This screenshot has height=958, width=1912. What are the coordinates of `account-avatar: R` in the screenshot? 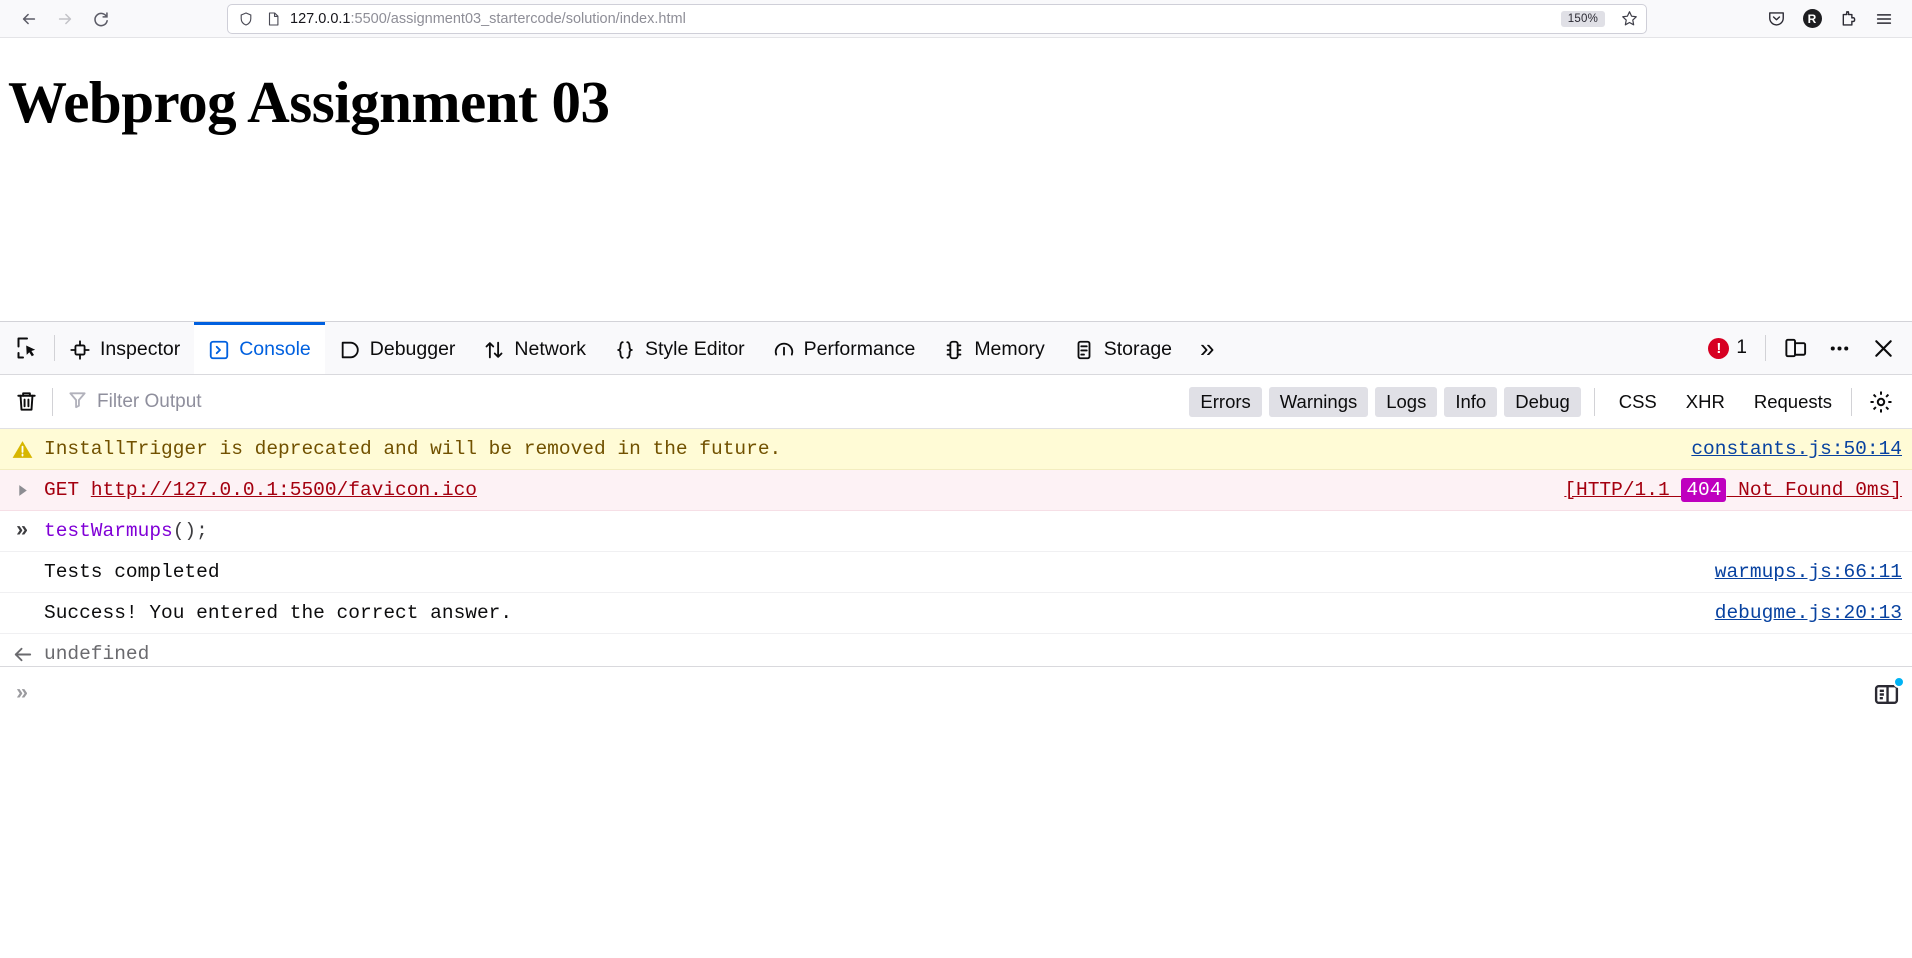 It's located at (1812, 19).